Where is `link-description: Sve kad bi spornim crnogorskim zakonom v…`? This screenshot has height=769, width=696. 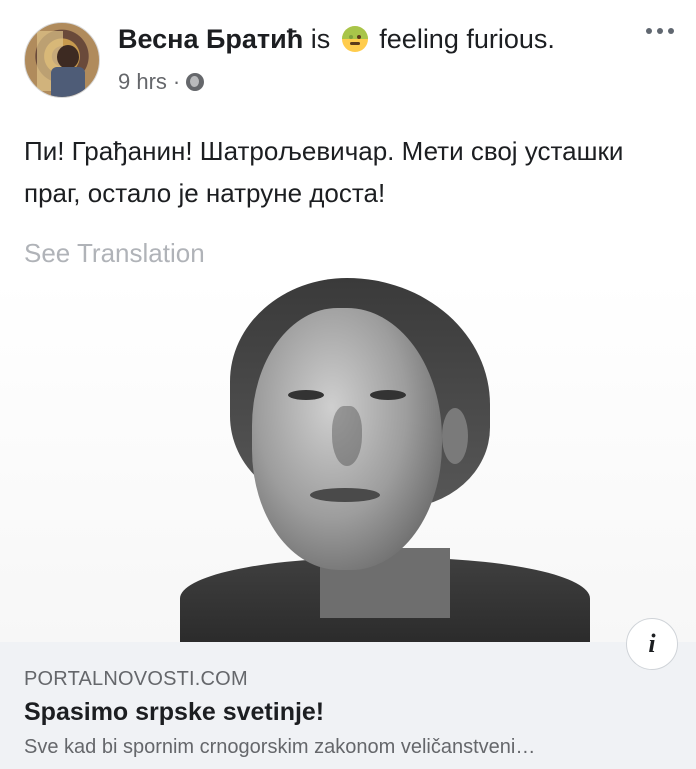
link-description: Sve kad bi spornim crnogorskim zakonom v… is located at coordinates (280, 747).